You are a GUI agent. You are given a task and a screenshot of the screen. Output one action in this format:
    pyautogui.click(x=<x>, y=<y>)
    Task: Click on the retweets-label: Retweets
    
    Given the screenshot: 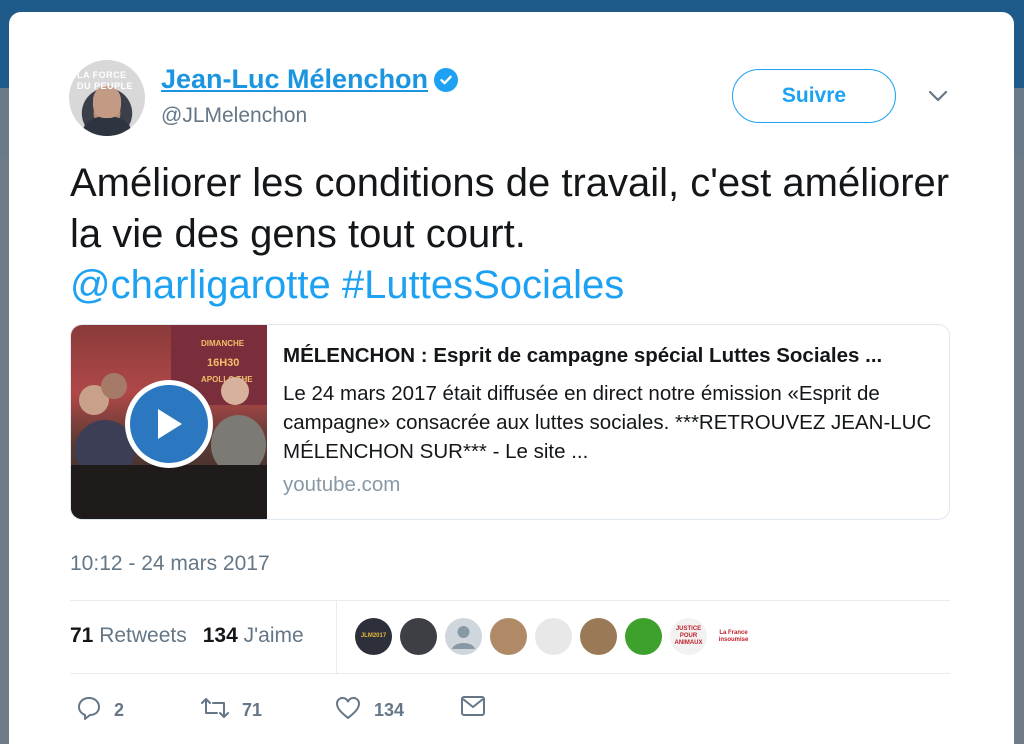 What is the action you would take?
    pyautogui.click(x=143, y=635)
    